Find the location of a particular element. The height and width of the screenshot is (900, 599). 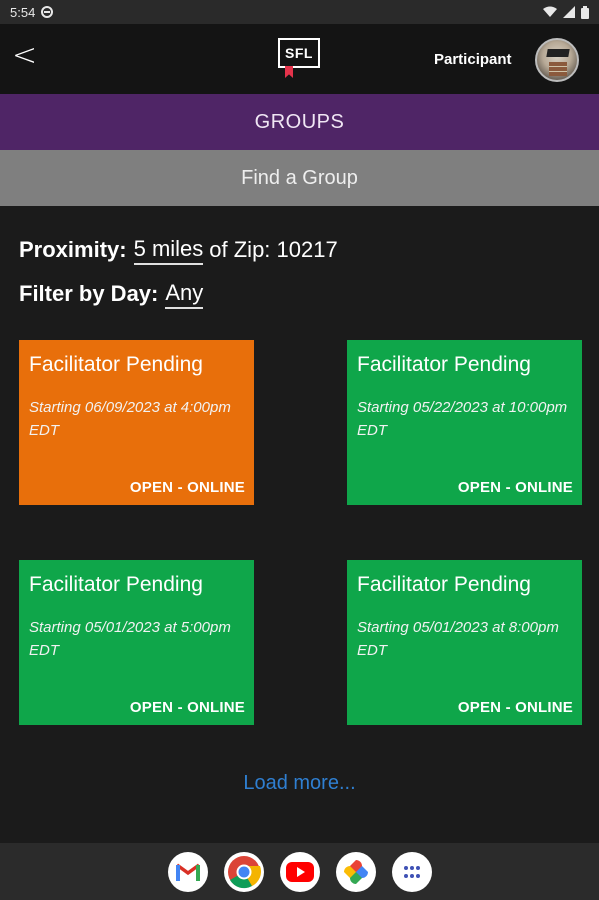

graduation-cap-icon is located at coordinates (558, 53).